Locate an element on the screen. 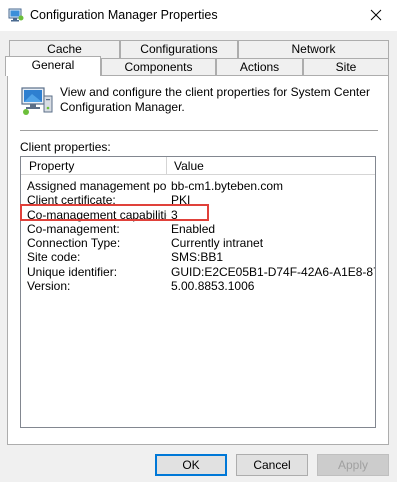 This screenshot has width=397, height=482. close-icon is located at coordinates (376, 15).